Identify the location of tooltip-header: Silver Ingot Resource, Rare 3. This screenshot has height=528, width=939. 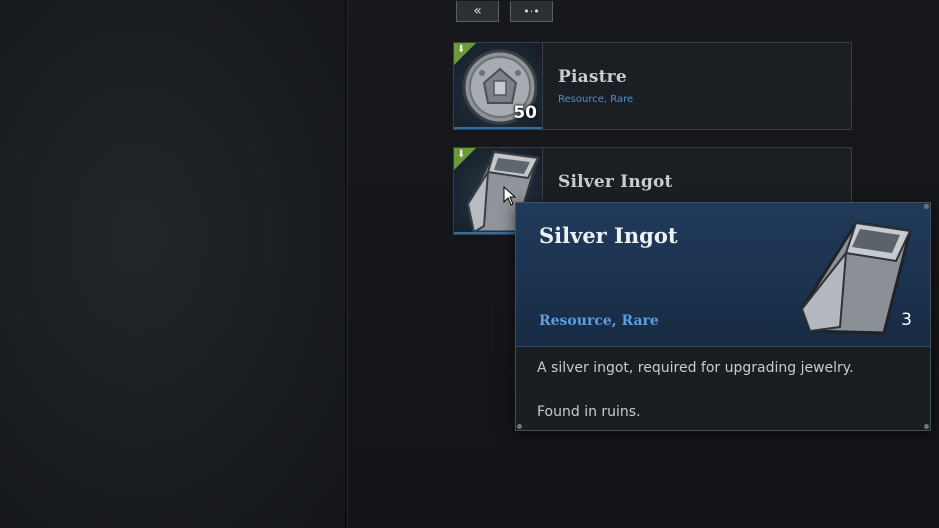
(723, 275).